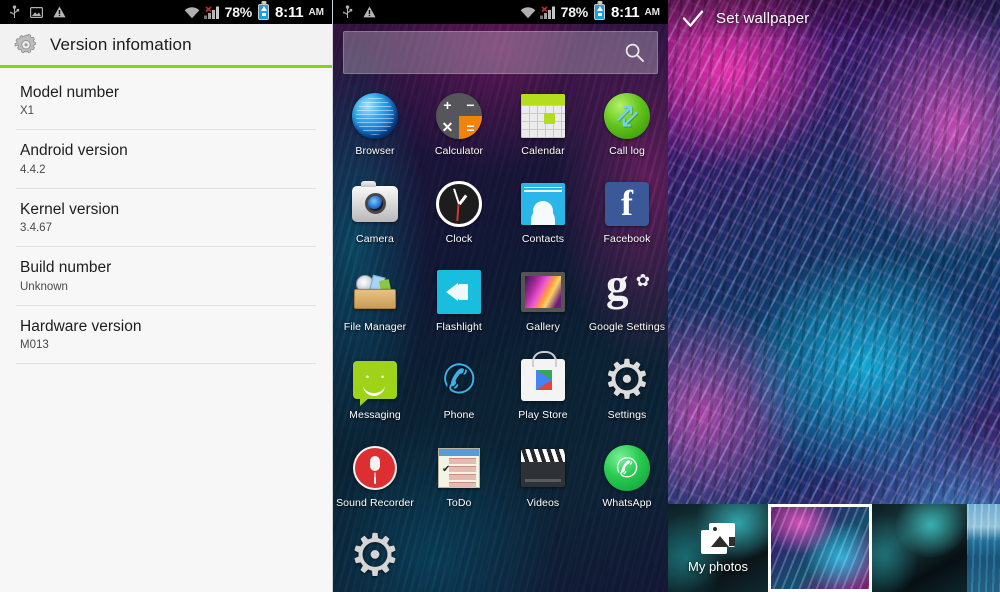 Image resolution: width=1000 pixels, height=592 pixels. I want to click on app-browser: Browser, so click(375, 129).